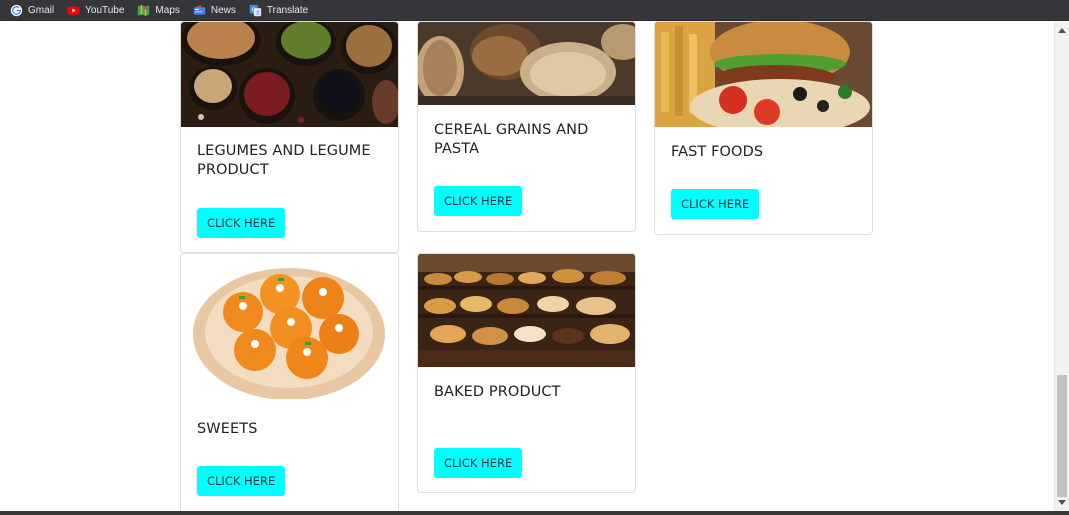 The height and width of the screenshot is (515, 1069). Describe the element at coordinates (223, 10) in the screenshot. I see `bookmark-label: News` at that location.